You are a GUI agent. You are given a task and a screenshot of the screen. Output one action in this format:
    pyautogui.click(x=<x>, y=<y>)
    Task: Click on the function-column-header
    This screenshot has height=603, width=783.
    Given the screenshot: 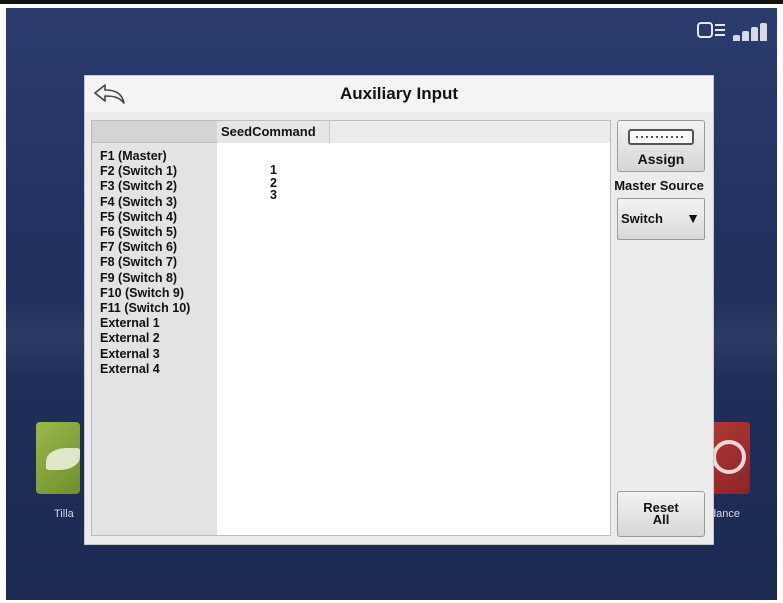 What is the action you would take?
    pyautogui.click(x=154, y=132)
    